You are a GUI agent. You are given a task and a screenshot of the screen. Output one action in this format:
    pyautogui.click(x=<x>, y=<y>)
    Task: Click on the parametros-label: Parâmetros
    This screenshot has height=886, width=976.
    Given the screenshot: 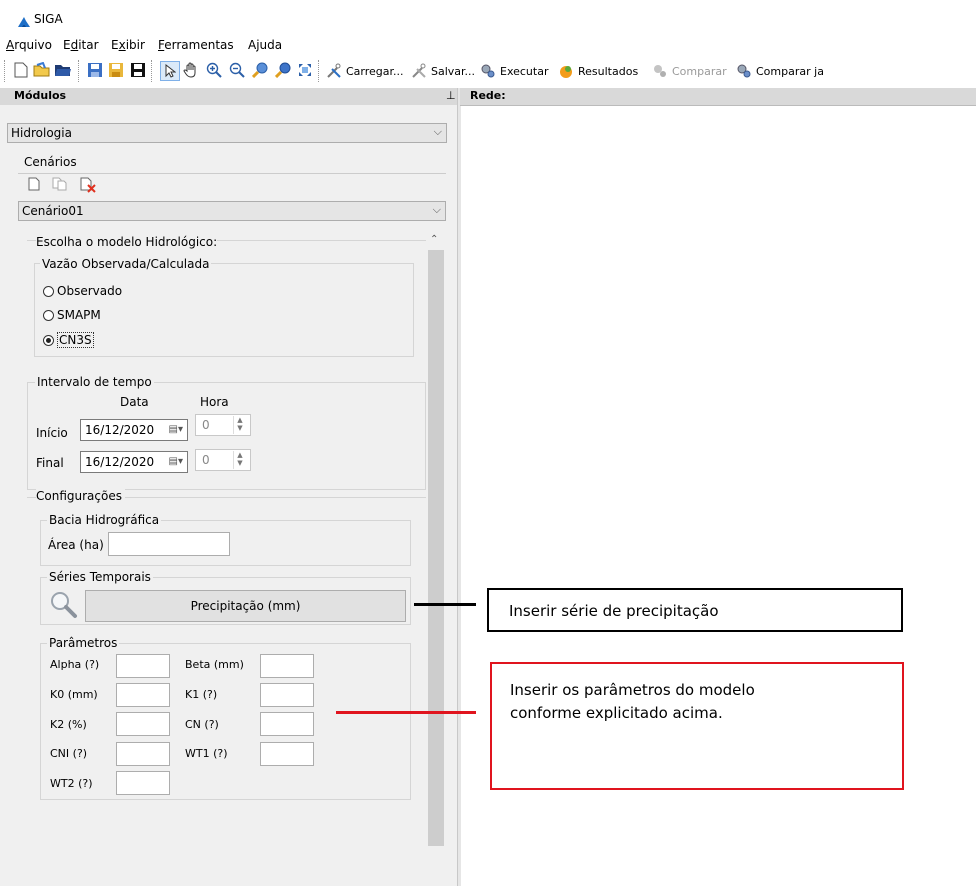 What is the action you would take?
    pyautogui.click(x=83, y=643)
    